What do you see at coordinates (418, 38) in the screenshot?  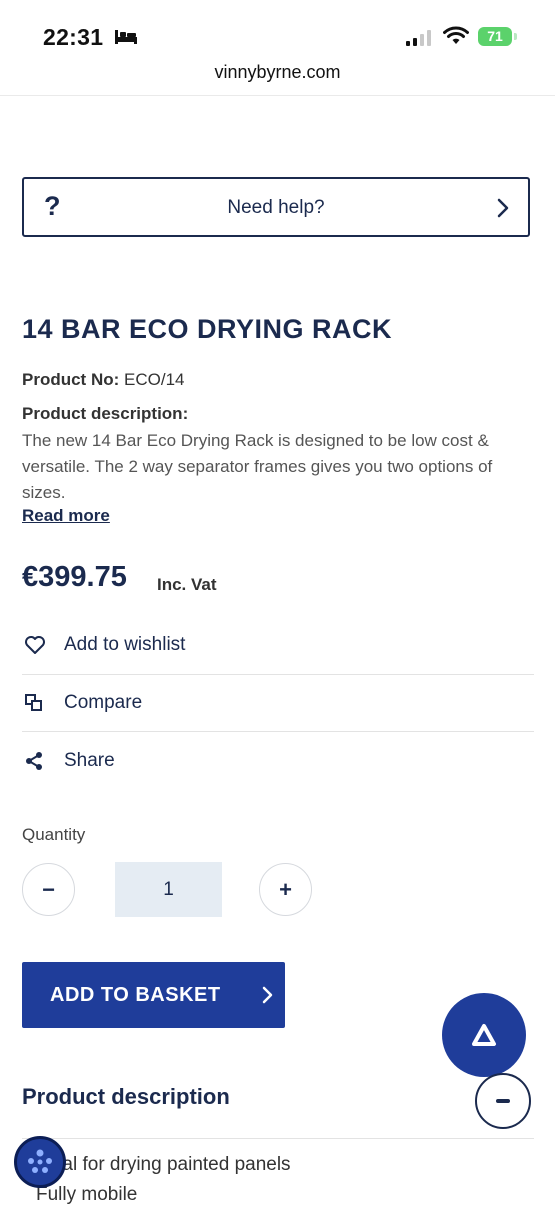 I see `cellular-signal-icon` at bounding box center [418, 38].